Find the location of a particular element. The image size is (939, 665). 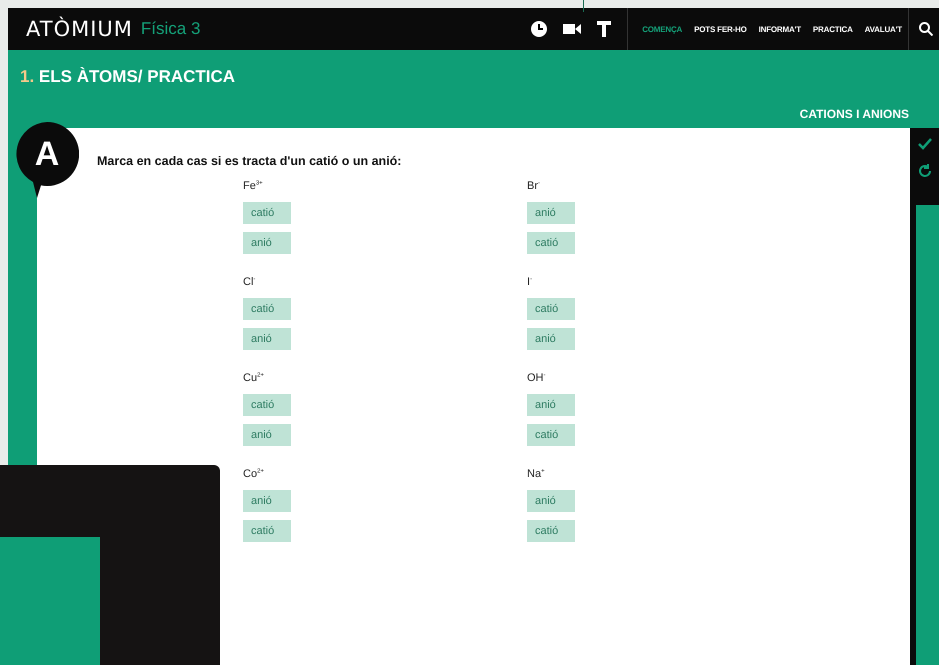

check-icon is located at coordinates (925, 144).